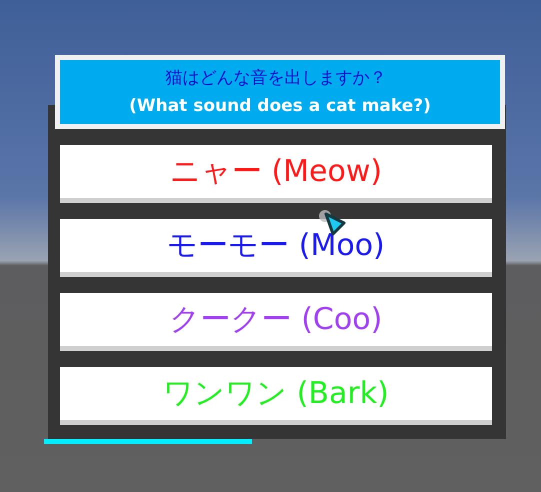  Describe the element at coordinates (276, 78) in the screenshot. I see `question-japanese: 猫はどんな音を出しますか？` at that location.